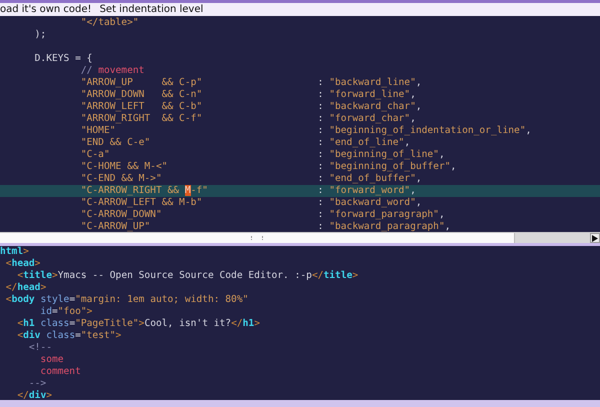 The image size is (600, 407). Describe the element at coordinates (263, 215) in the screenshot. I see `code-line: "C-ARROW_DOWN" : "forward_paragraph",` at that location.